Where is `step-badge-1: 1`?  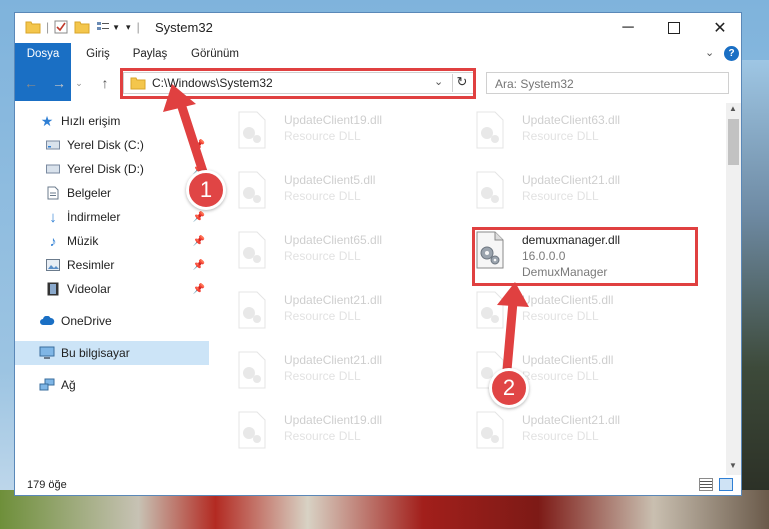
step-badge-1: 1 is located at coordinates (206, 190).